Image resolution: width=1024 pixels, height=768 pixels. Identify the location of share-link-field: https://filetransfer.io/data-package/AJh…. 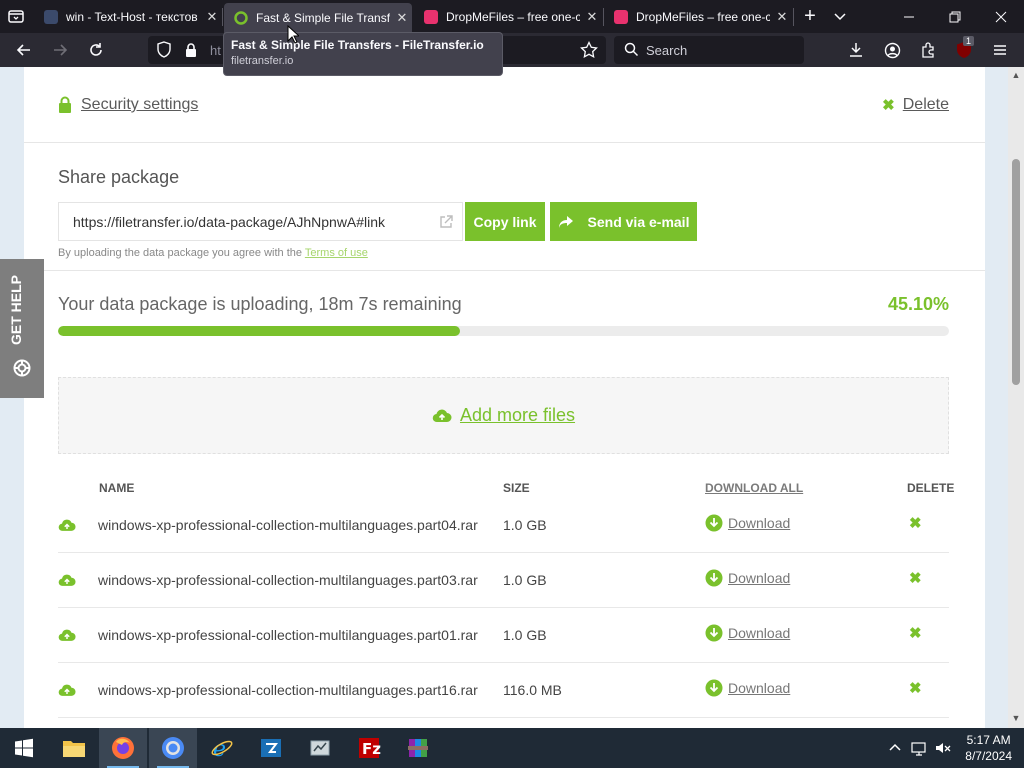
(260, 221).